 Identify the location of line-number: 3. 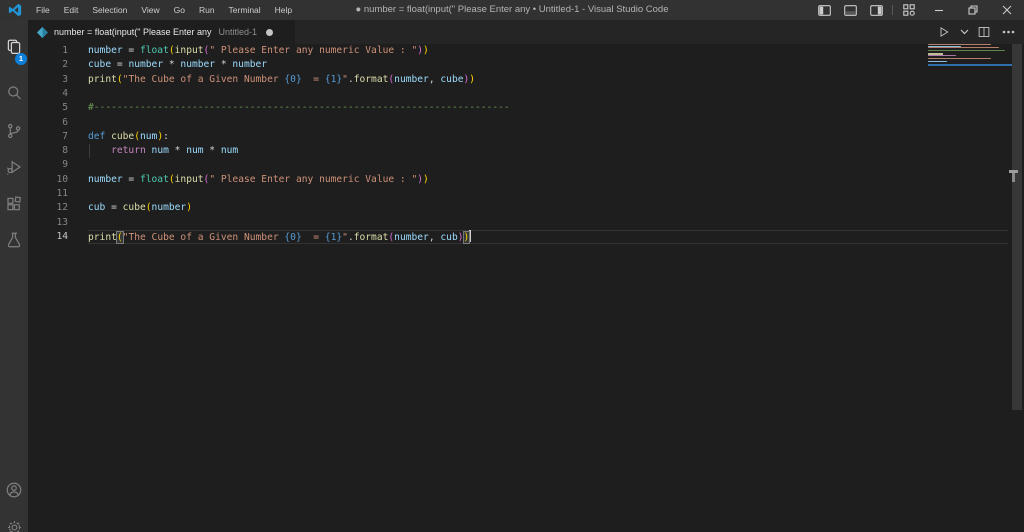
(65, 79).